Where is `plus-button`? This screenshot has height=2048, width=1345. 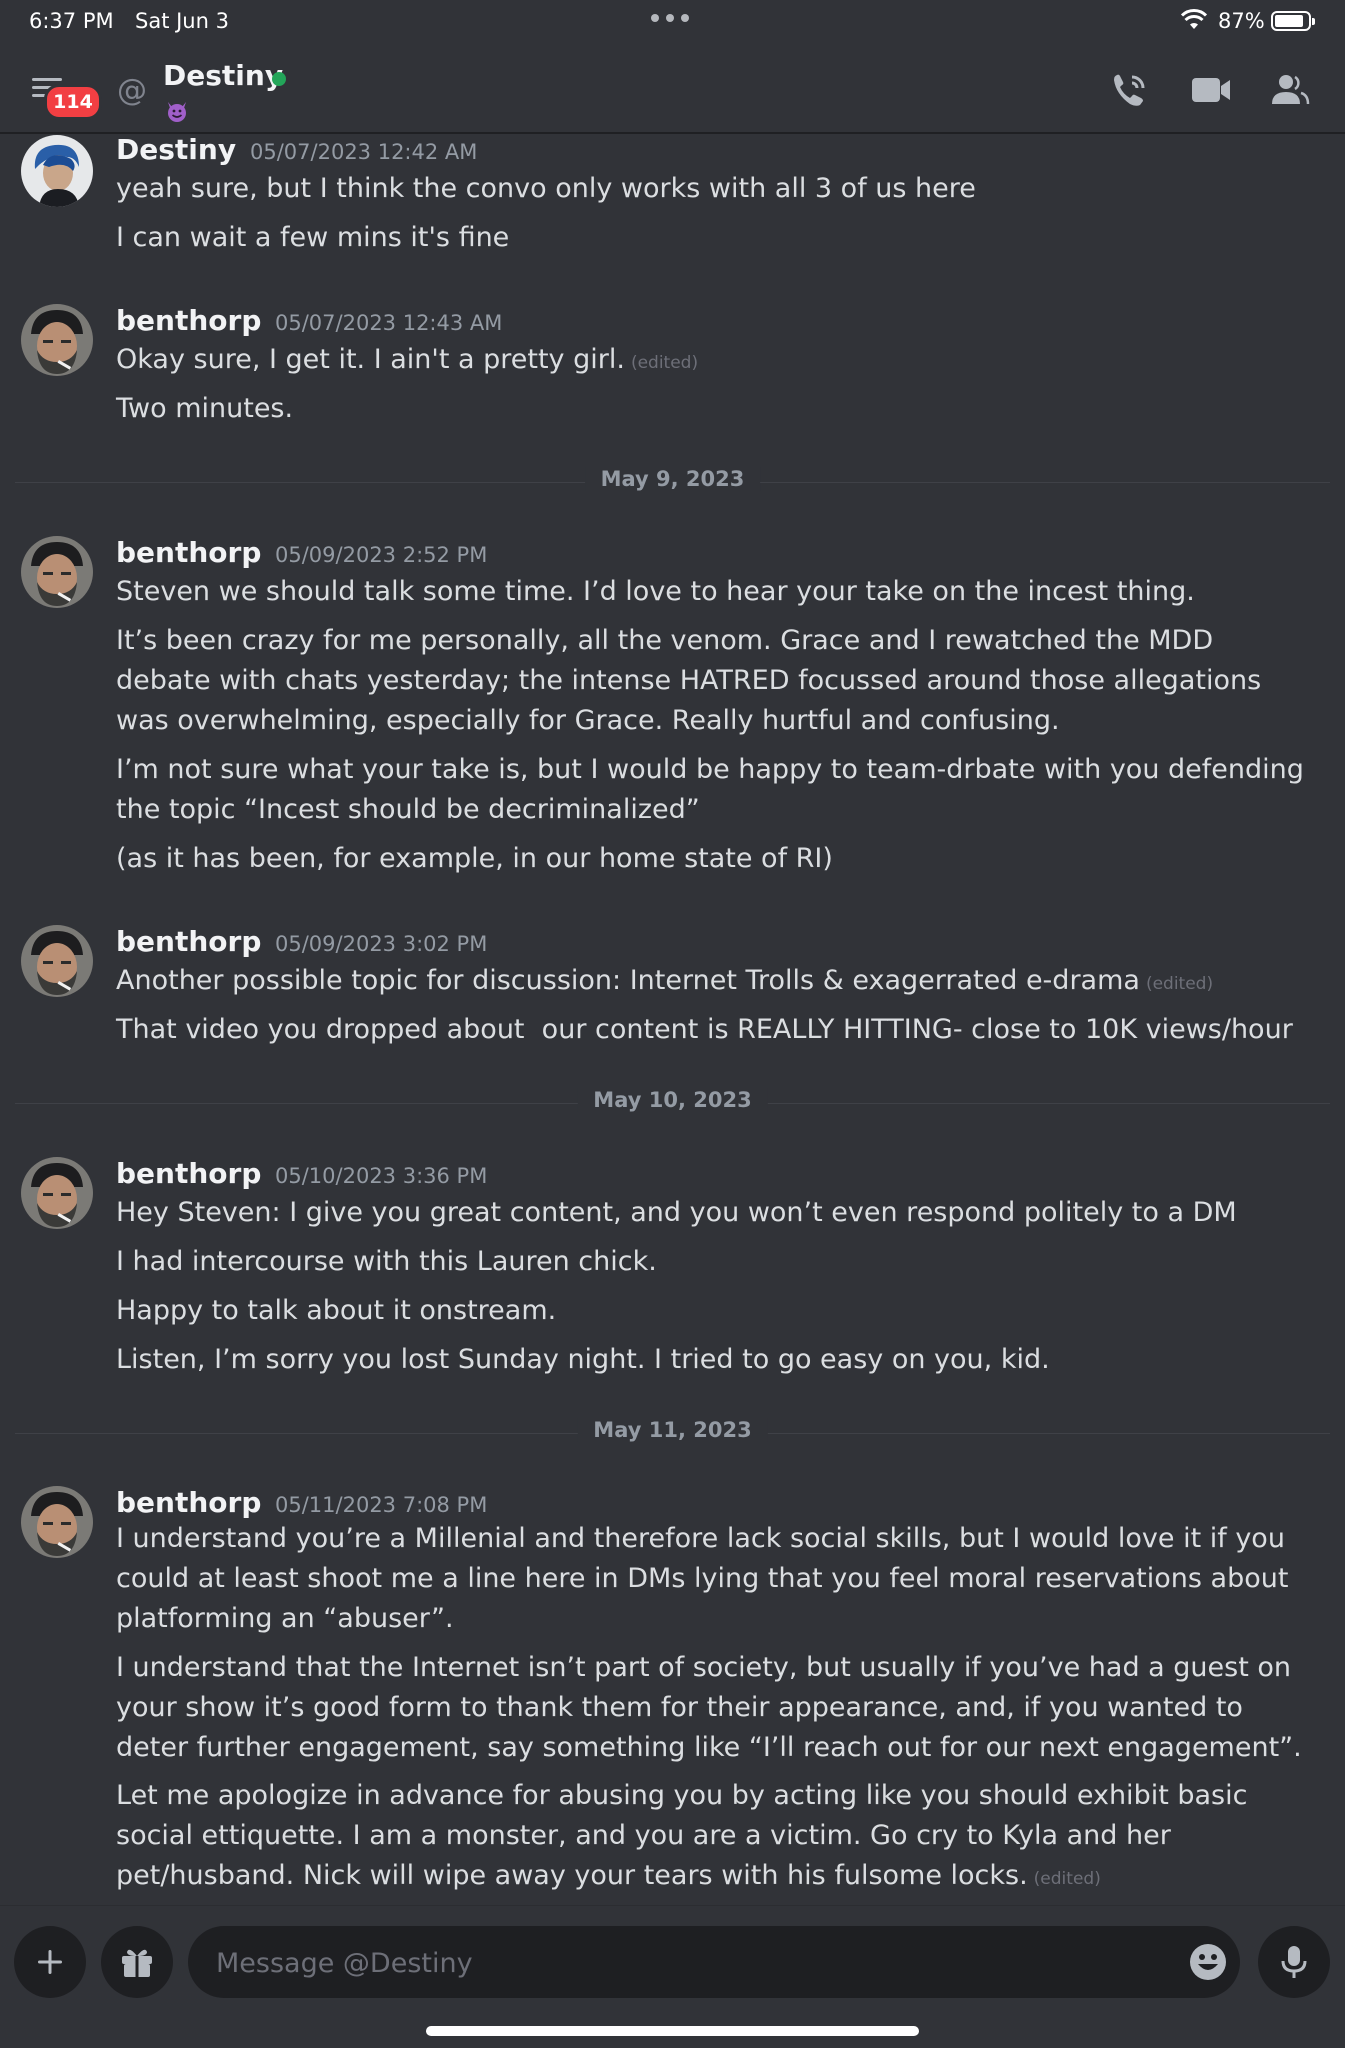 plus-button is located at coordinates (50, 1962).